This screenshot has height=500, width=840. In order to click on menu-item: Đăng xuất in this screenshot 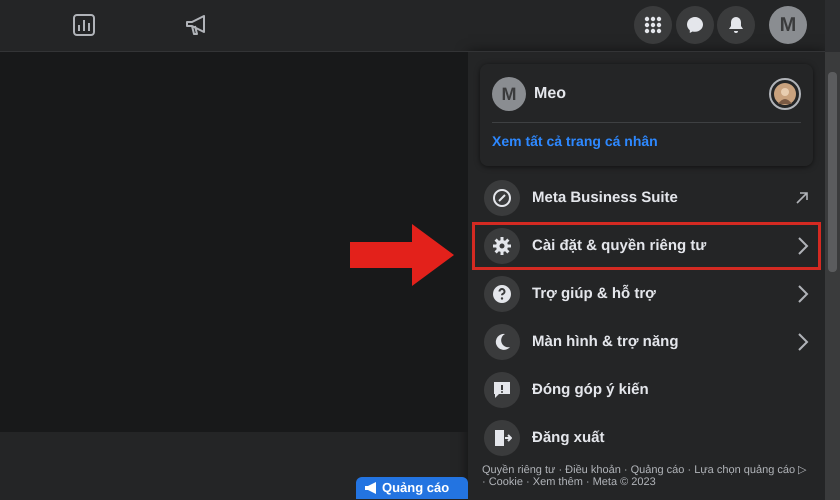, I will do `click(646, 438)`.